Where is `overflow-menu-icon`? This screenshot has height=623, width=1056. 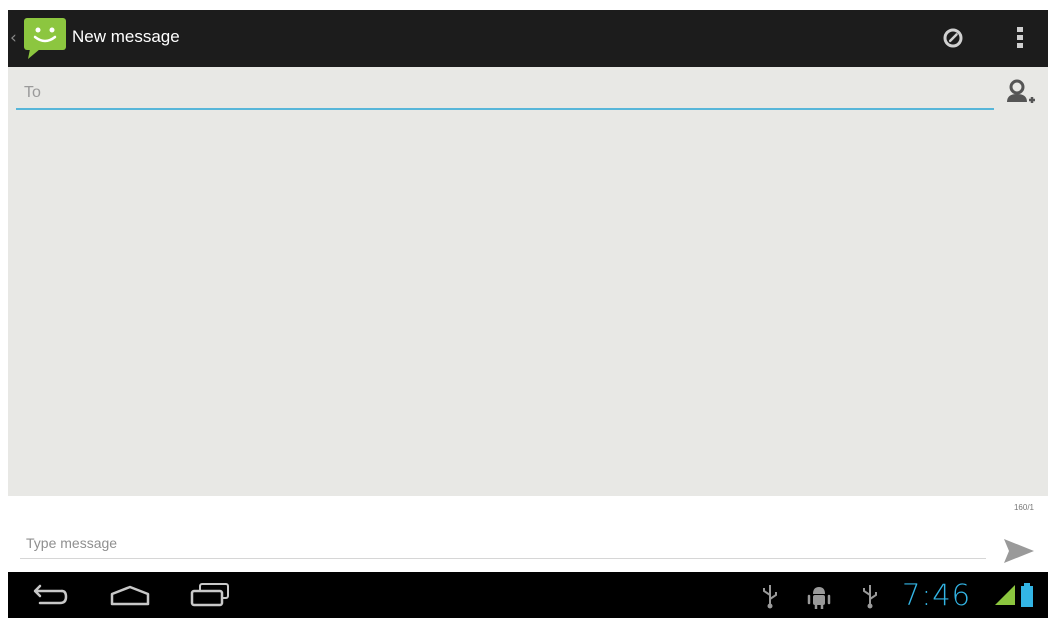
overflow-menu-icon is located at coordinates (1020, 37).